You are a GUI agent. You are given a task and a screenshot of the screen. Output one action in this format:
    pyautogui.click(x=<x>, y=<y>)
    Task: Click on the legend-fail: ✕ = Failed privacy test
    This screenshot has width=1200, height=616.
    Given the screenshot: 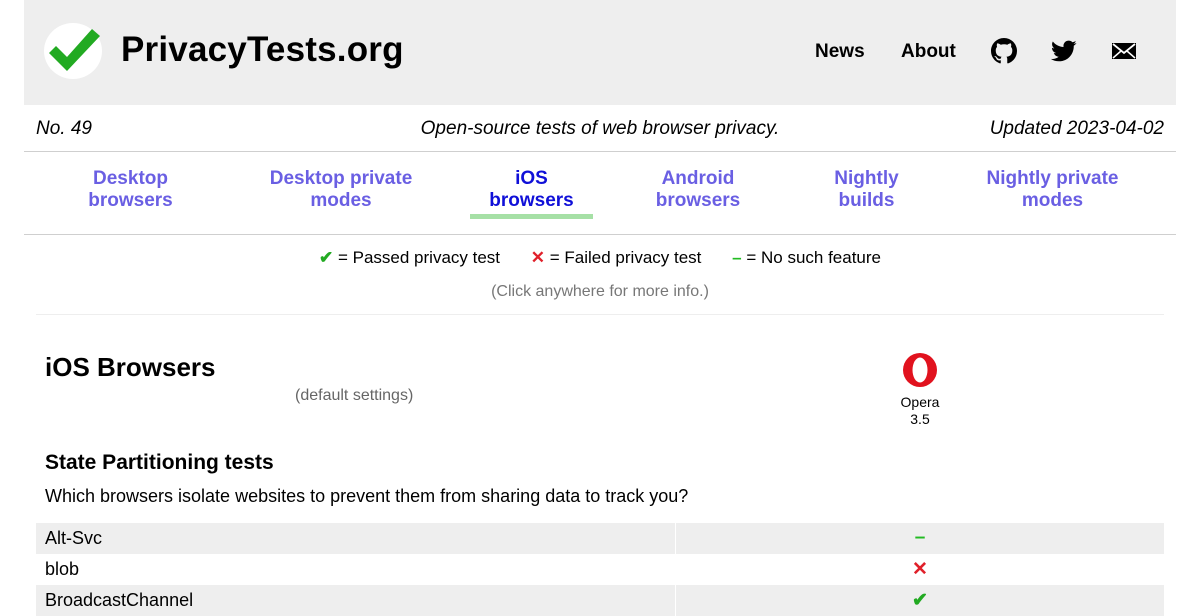 What is the action you would take?
    pyautogui.click(x=616, y=258)
    